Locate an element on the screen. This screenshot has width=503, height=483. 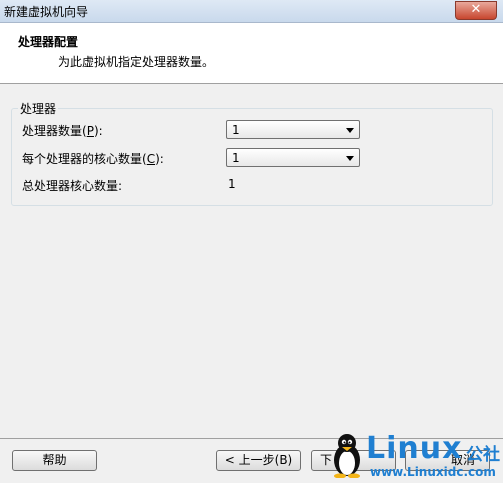
tux-penguin-icon is located at coordinates (347, 456).